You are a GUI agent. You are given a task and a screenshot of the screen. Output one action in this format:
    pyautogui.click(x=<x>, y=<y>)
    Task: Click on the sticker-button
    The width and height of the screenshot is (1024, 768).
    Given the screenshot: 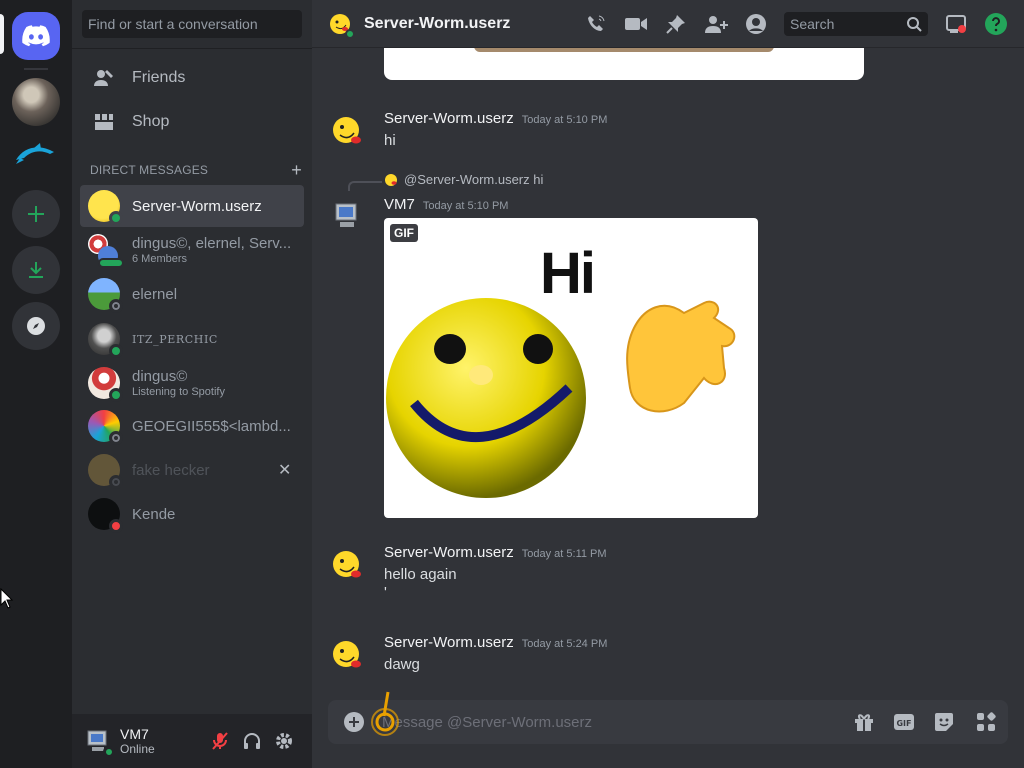 What is the action you would take?
    pyautogui.click(x=944, y=722)
    